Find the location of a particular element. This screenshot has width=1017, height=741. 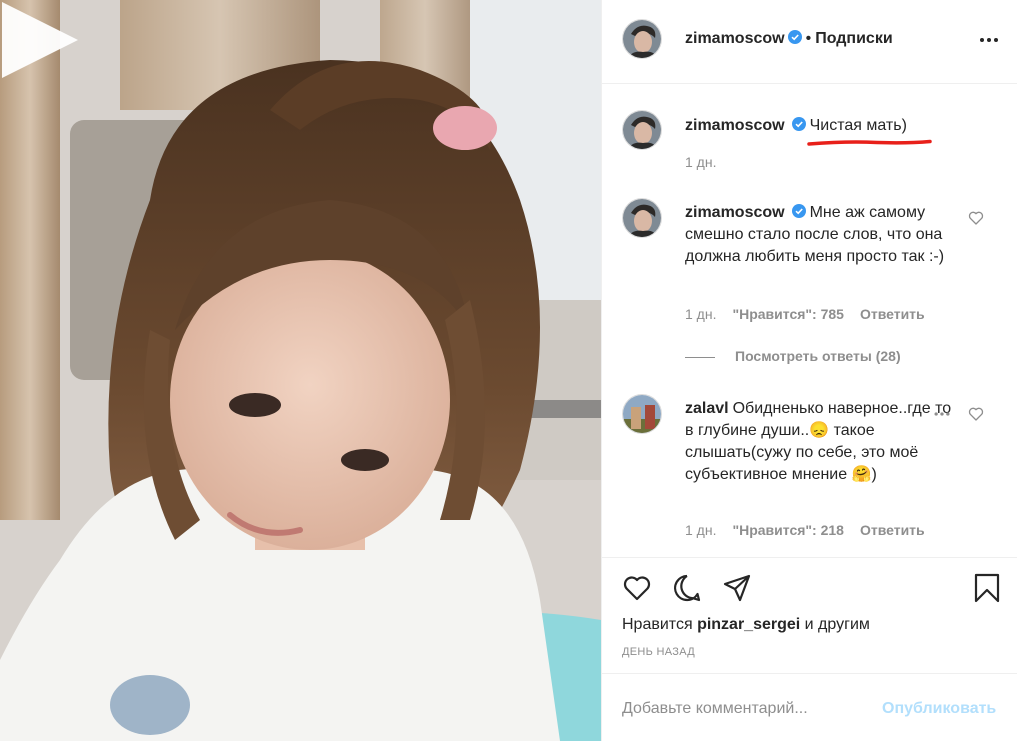

likes-user: pinzar_sergei is located at coordinates (748, 624).